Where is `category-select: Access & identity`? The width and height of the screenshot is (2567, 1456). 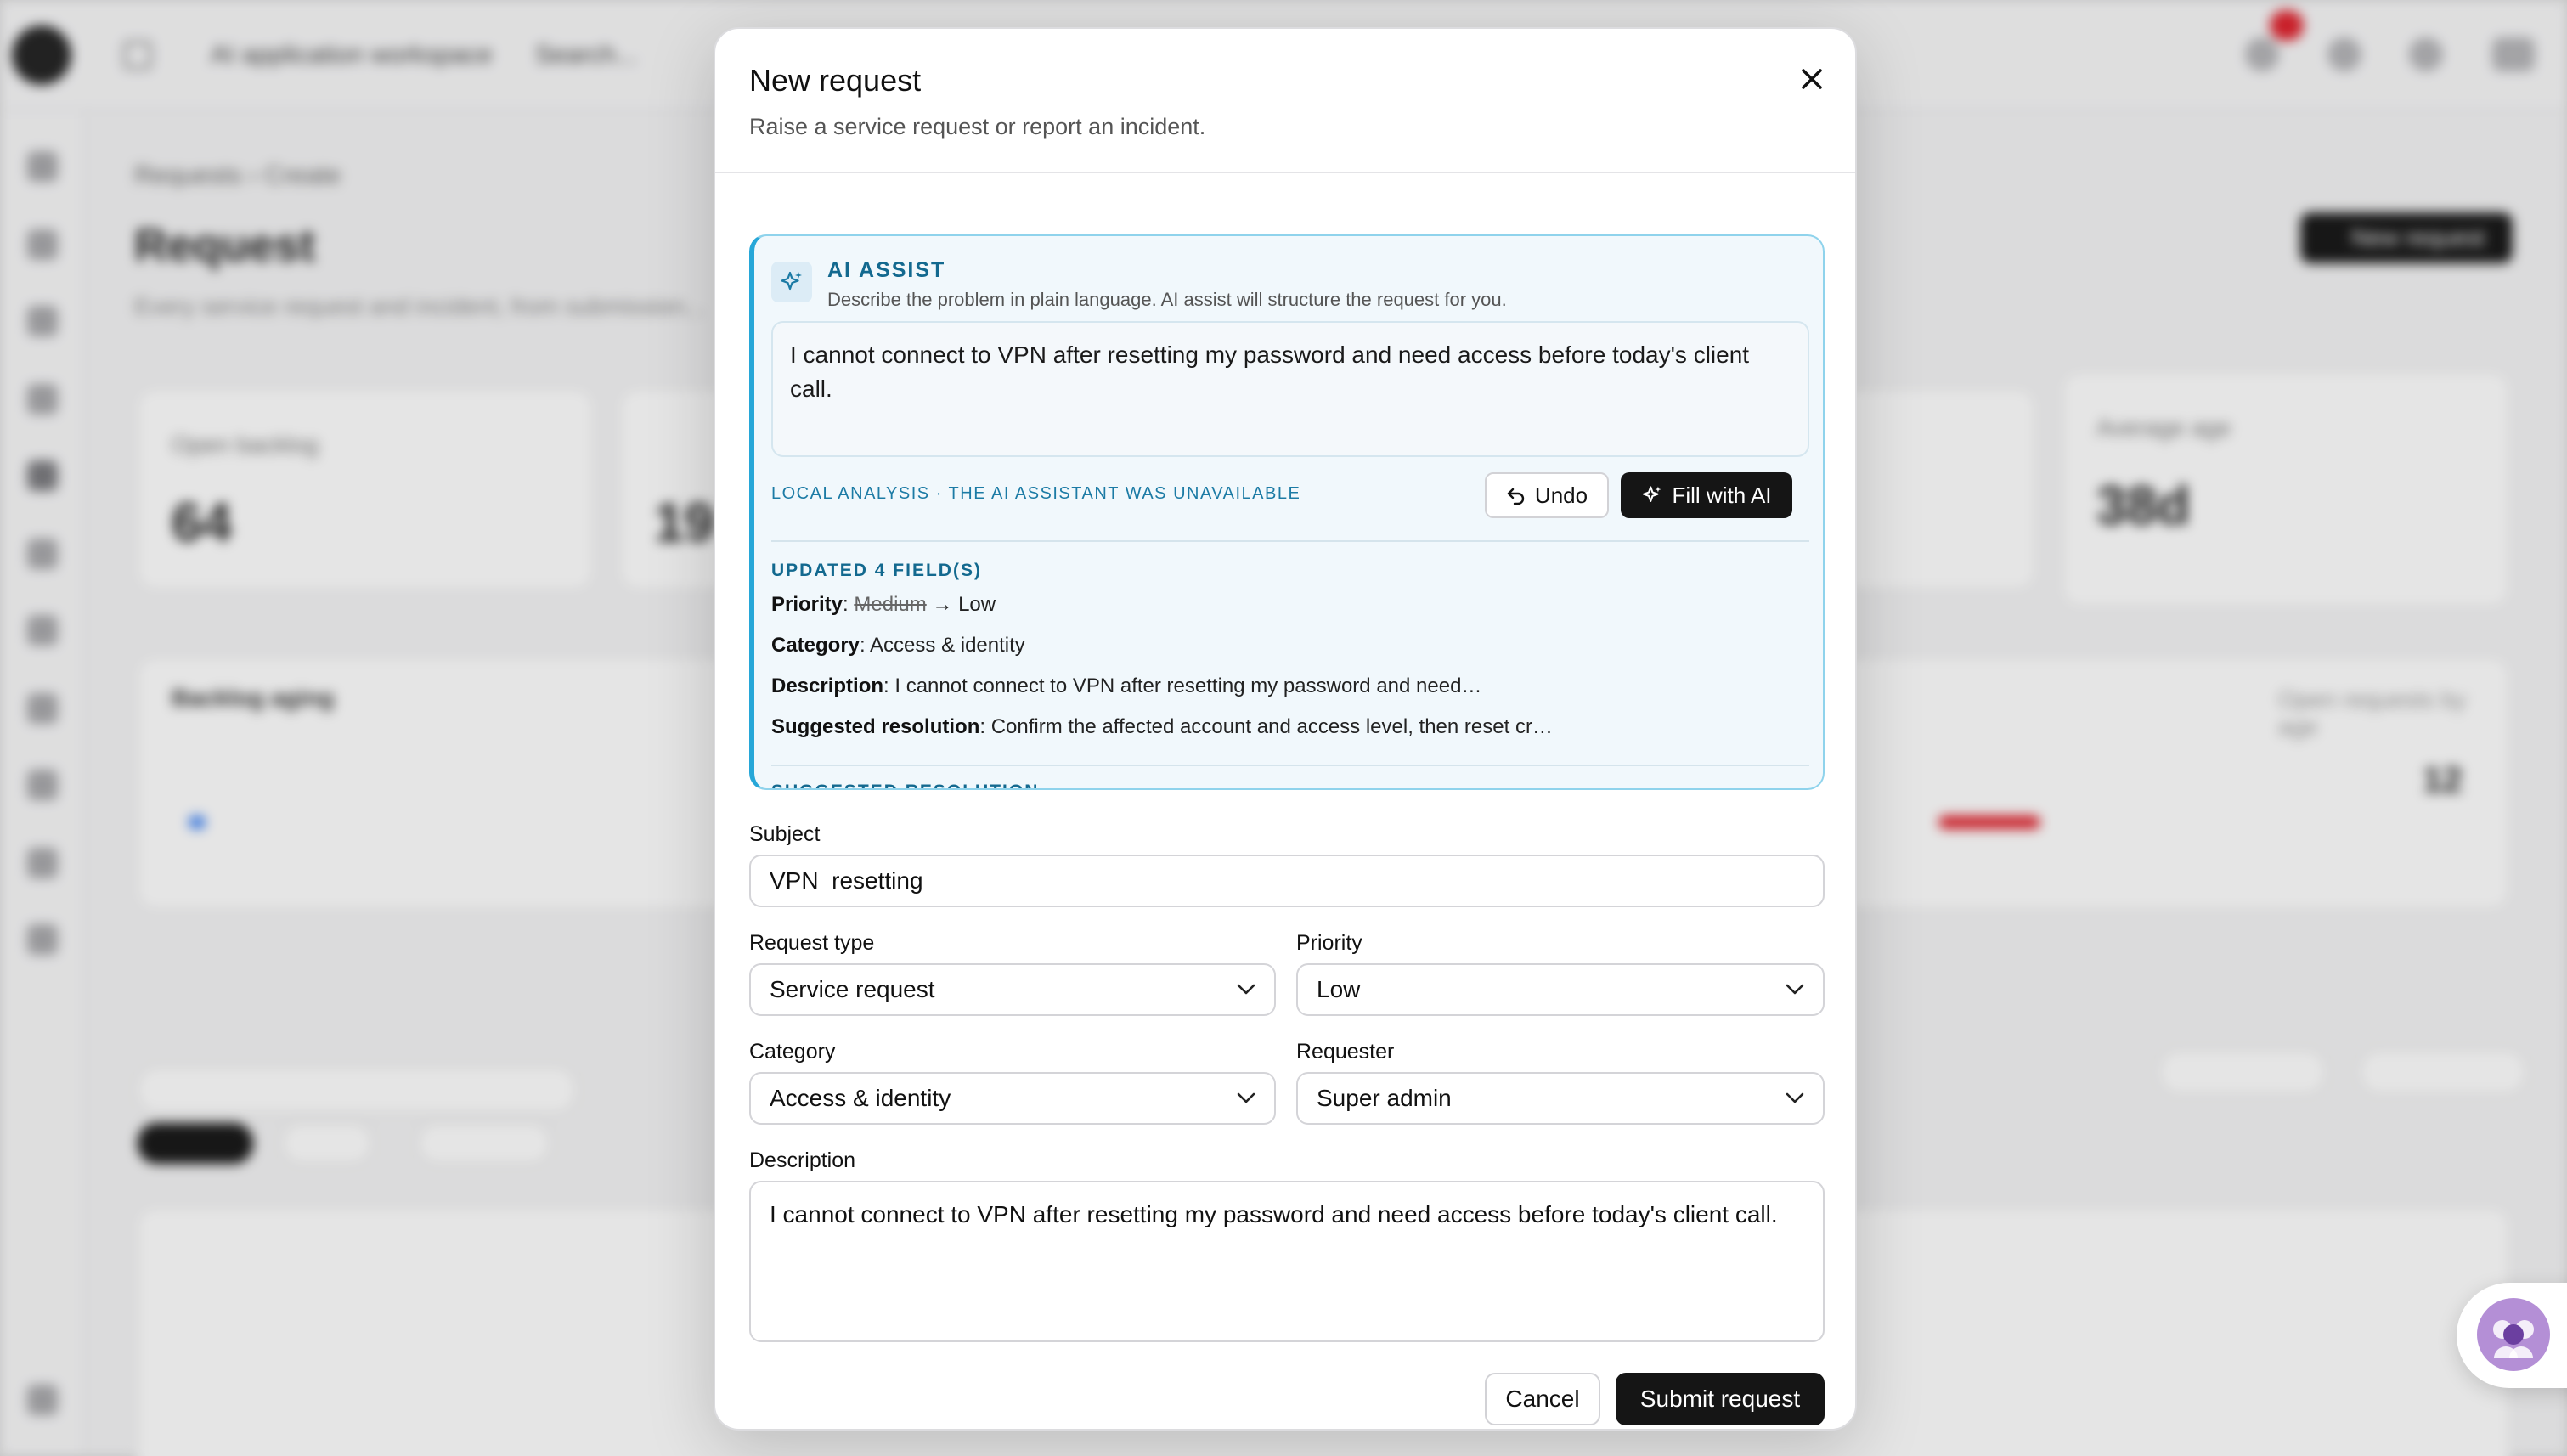 category-select: Access & identity is located at coordinates (1012, 1099).